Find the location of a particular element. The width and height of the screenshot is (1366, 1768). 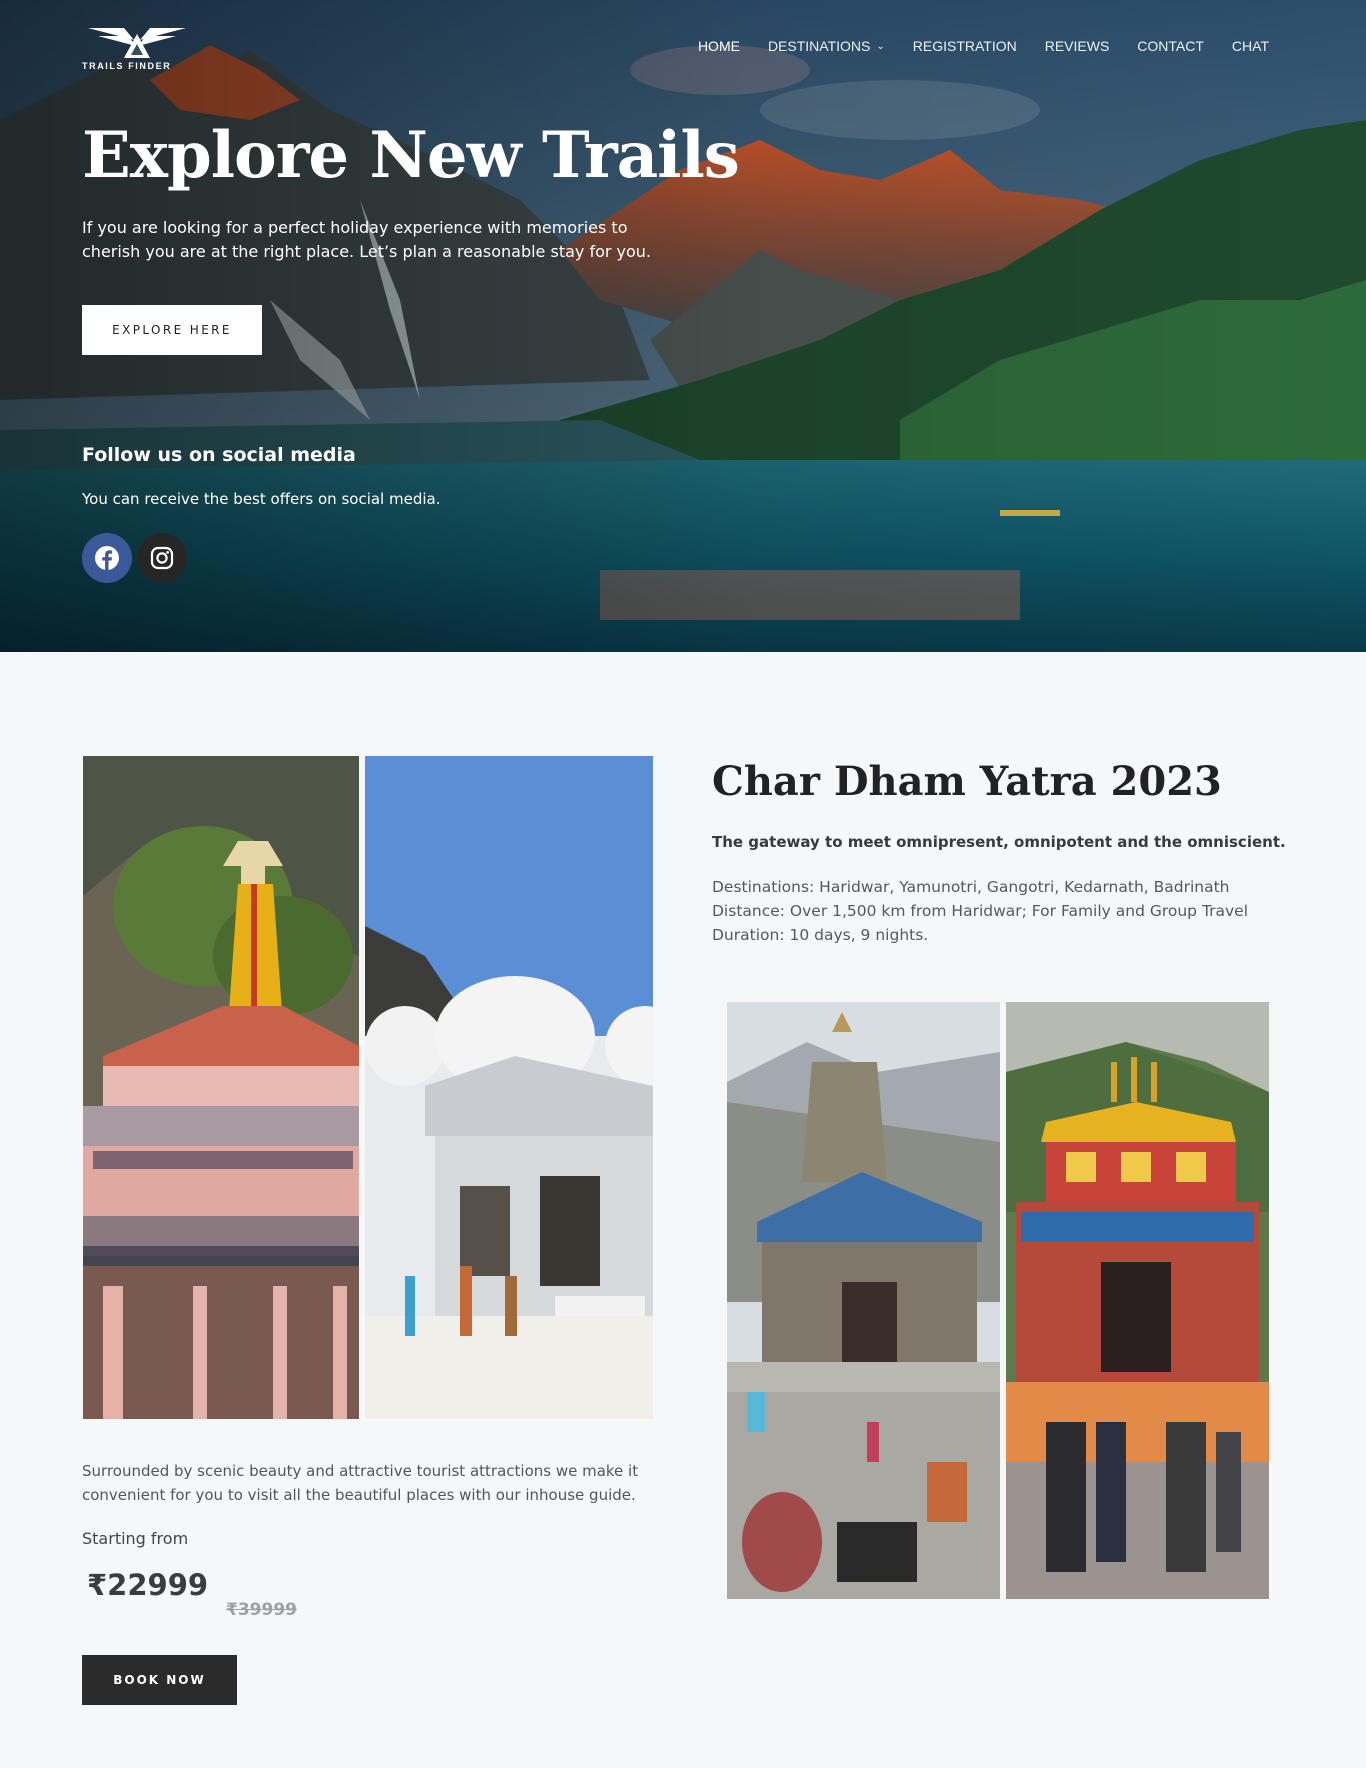

gangotri-temple-photo is located at coordinates (509, 1087).